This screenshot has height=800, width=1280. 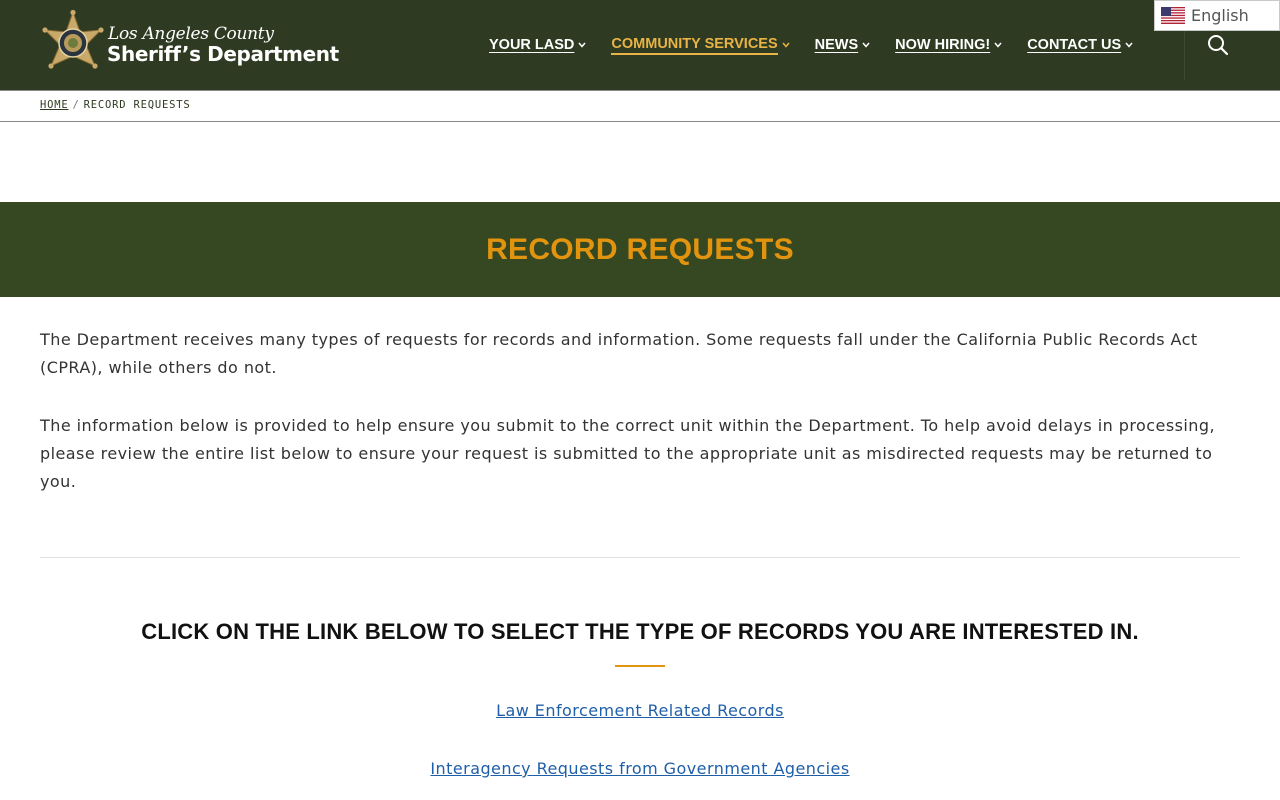 I want to click on us-flag-icon, so click(x=1173, y=15).